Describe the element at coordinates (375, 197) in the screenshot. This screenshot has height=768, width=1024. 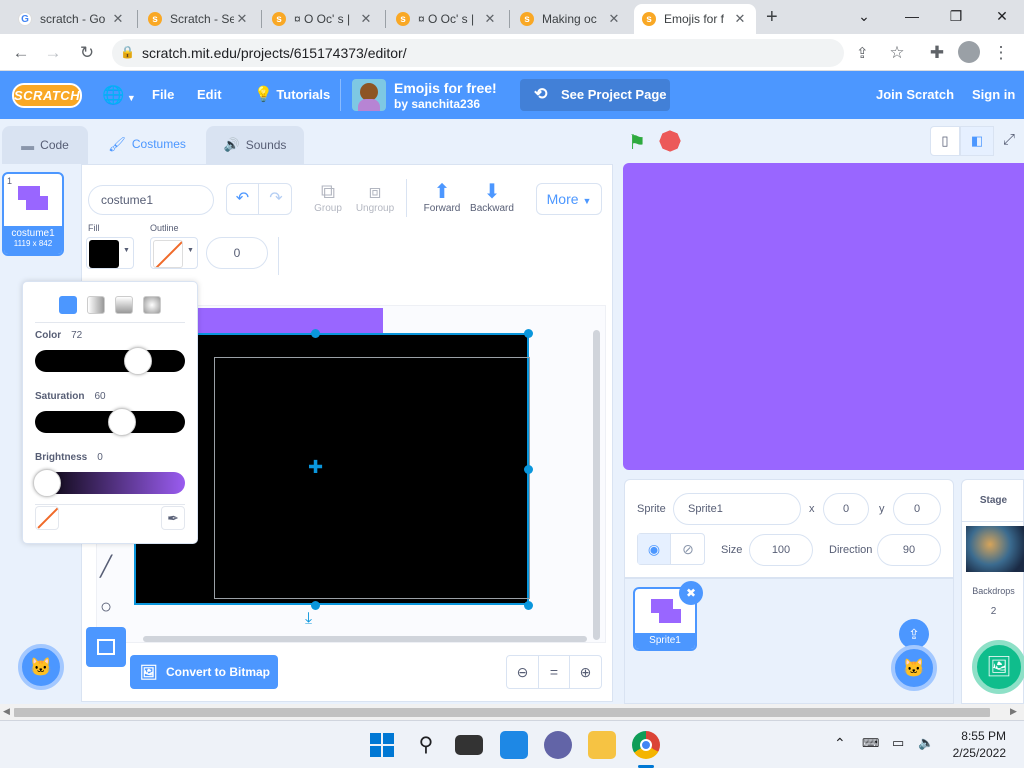
I see `ungroup-button: ⧈ Ungroup` at that location.